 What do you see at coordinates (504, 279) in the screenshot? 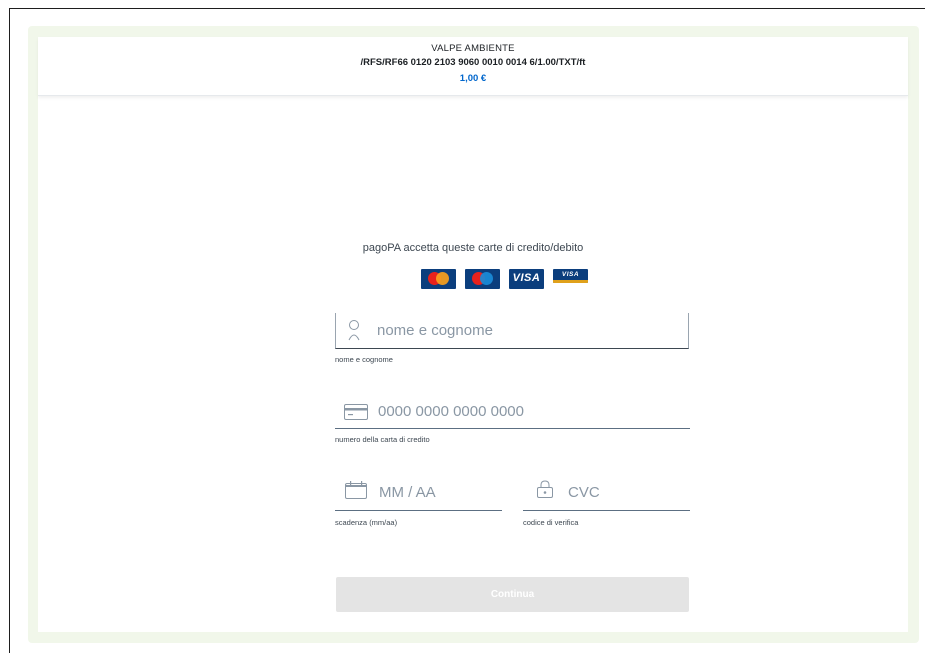
I see `card-brands: VISA VISA` at bounding box center [504, 279].